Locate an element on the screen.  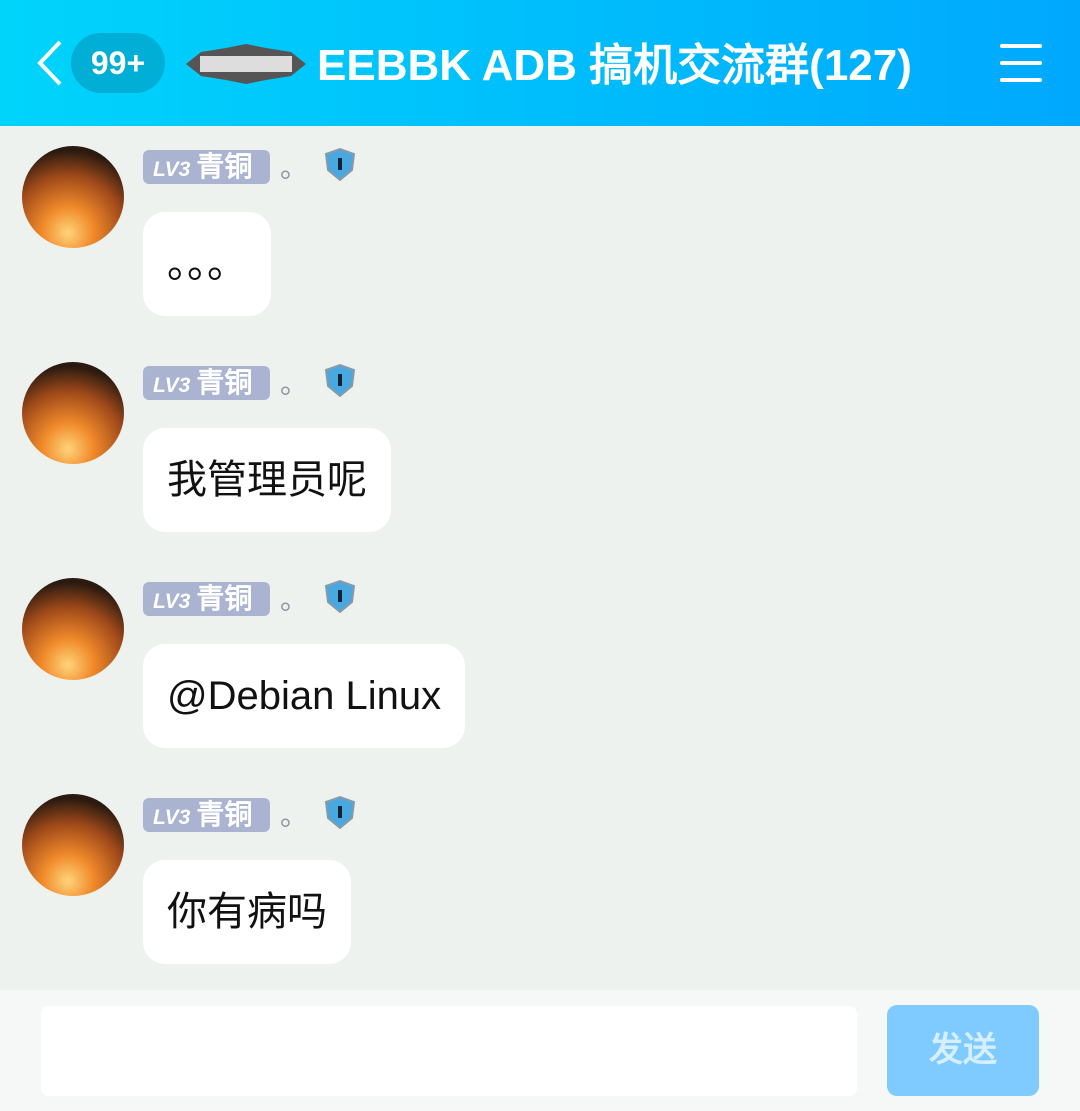
message-bubble: 你有病吗 is located at coordinates (247, 912).